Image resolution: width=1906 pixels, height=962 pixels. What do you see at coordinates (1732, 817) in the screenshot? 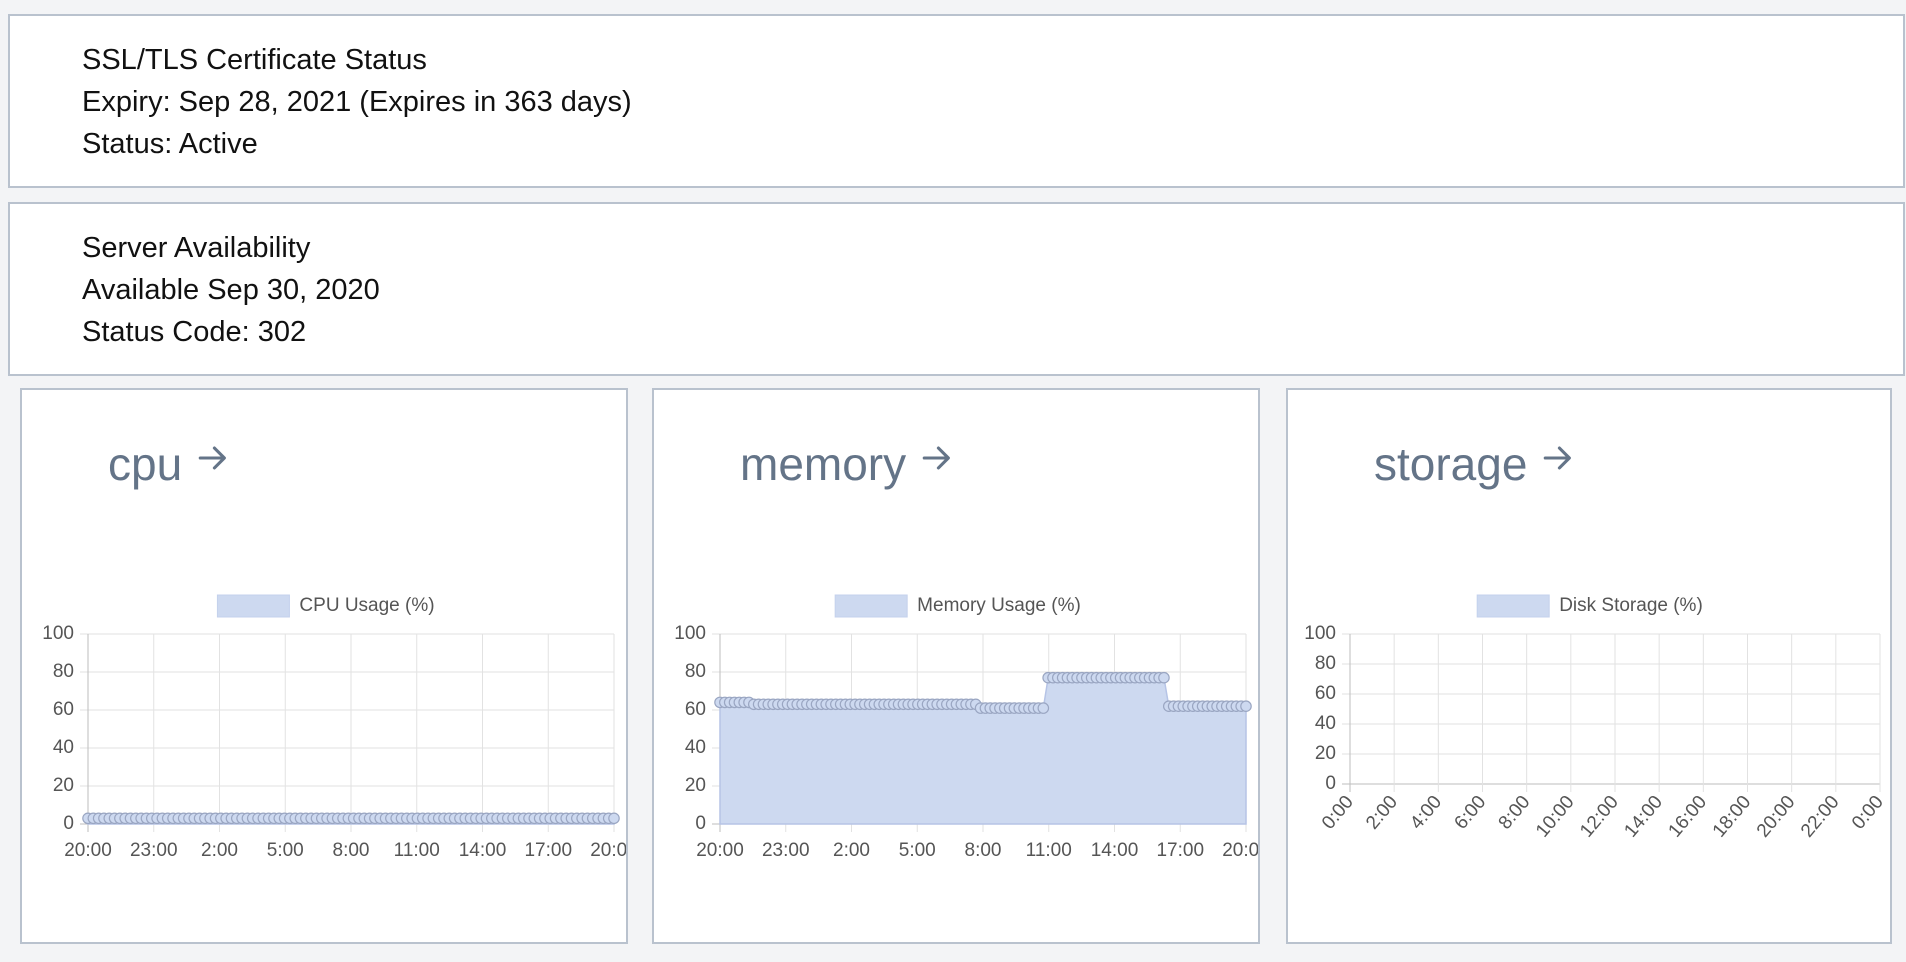
I see `x-tick-label: 18:00` at bounding box center [1732, 817].